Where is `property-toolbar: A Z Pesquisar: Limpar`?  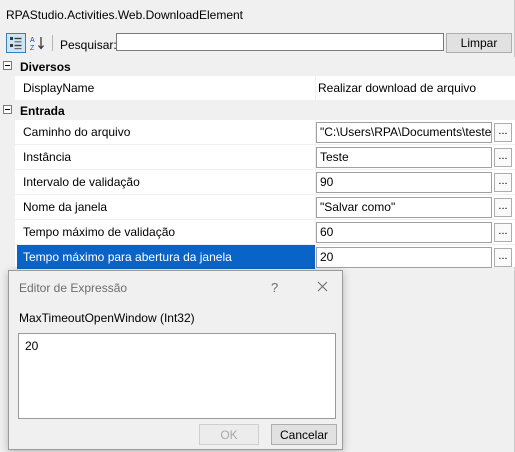 property-toolbar: A Z Pesquisar: Limpar is located at coordinates (257, 43).